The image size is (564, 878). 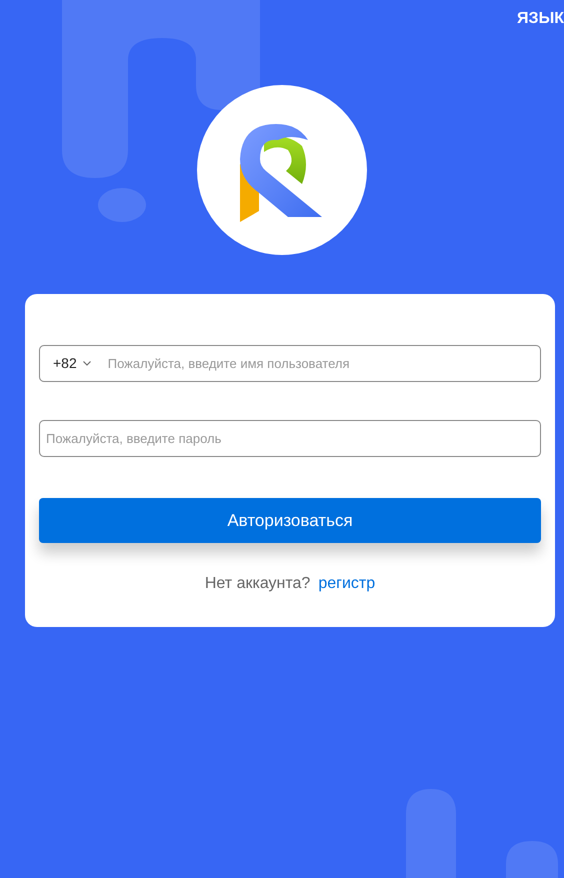 What do you see at coordinates (86, 363) in the screenshot?
I see `chevron-down-icon` at bounding box center [86, 363].